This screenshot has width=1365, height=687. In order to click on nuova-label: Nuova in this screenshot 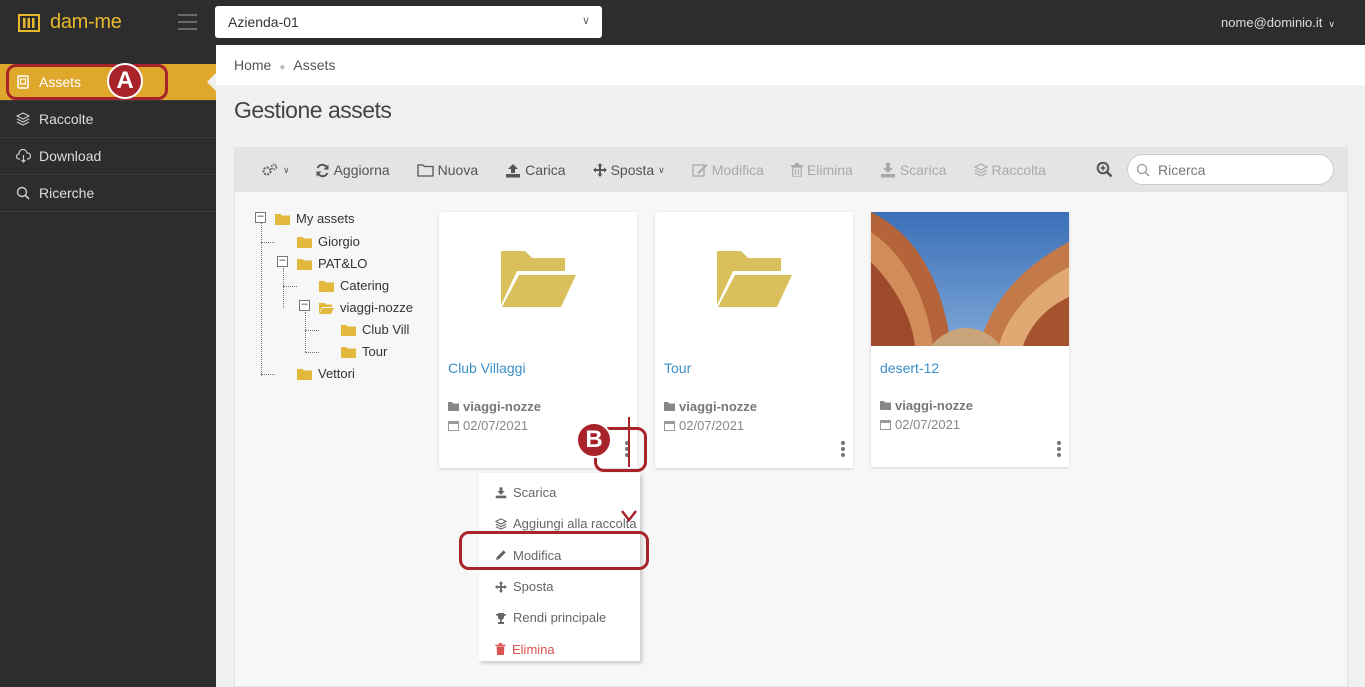, I will do `click(458, 170)`.